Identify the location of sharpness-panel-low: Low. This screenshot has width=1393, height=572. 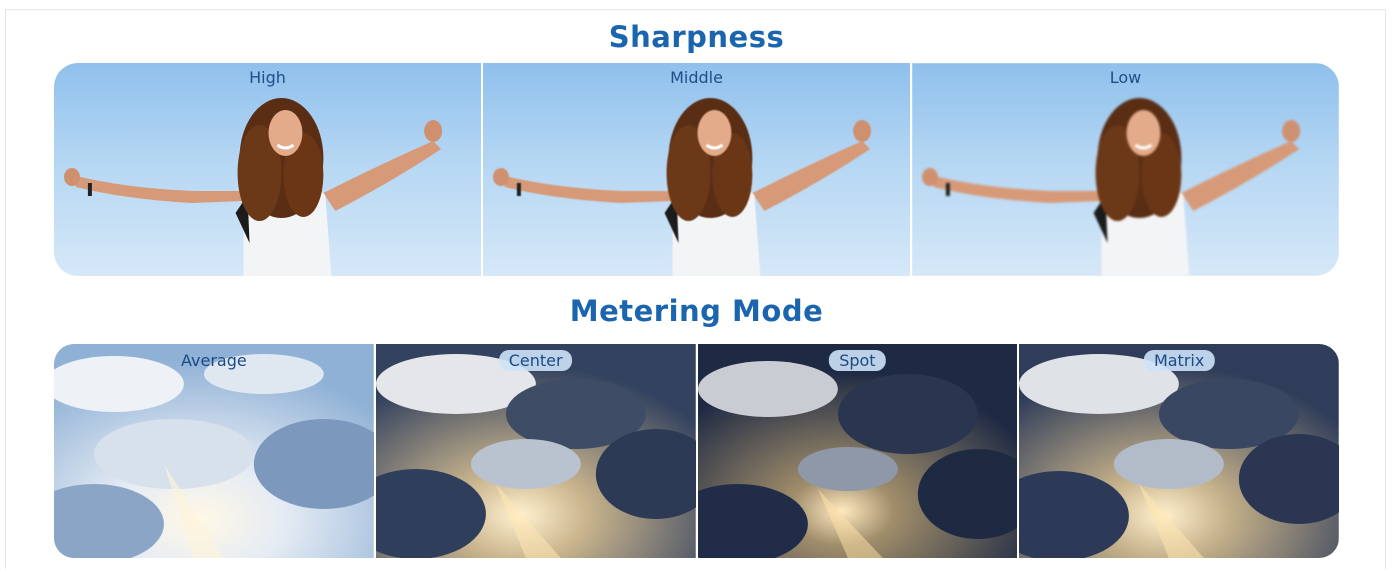
(1124, 169).